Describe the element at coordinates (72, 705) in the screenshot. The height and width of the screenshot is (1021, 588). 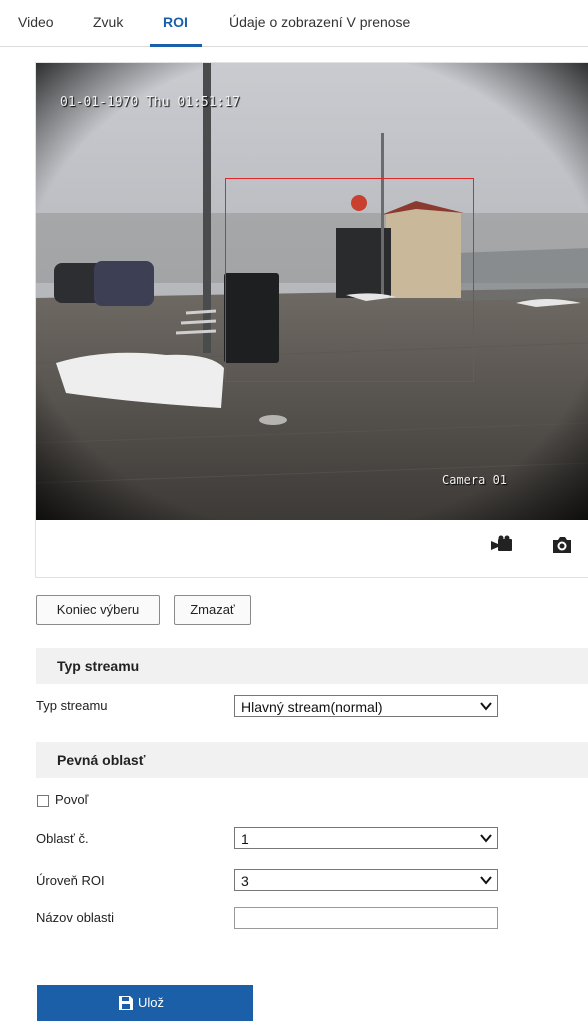
I see `stream-type-label: Typ streamu` at that location.